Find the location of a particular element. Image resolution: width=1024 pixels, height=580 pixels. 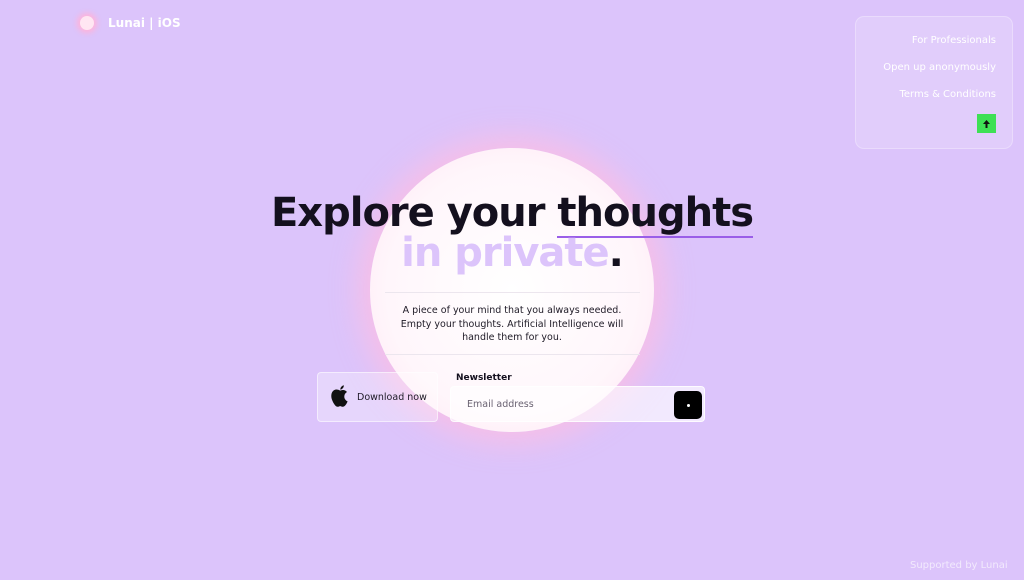

menu-toggle-button is located at coordinates (986, 123).